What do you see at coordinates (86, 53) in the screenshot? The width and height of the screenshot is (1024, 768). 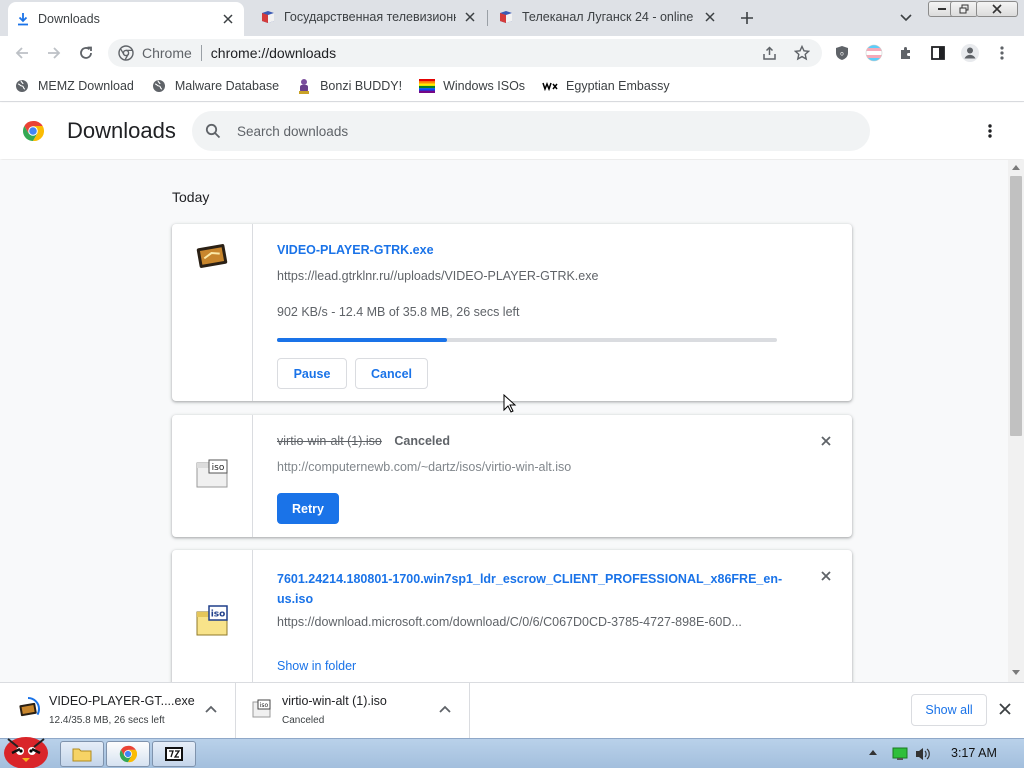 I see `reload-button` at bounding box center [86, 53].